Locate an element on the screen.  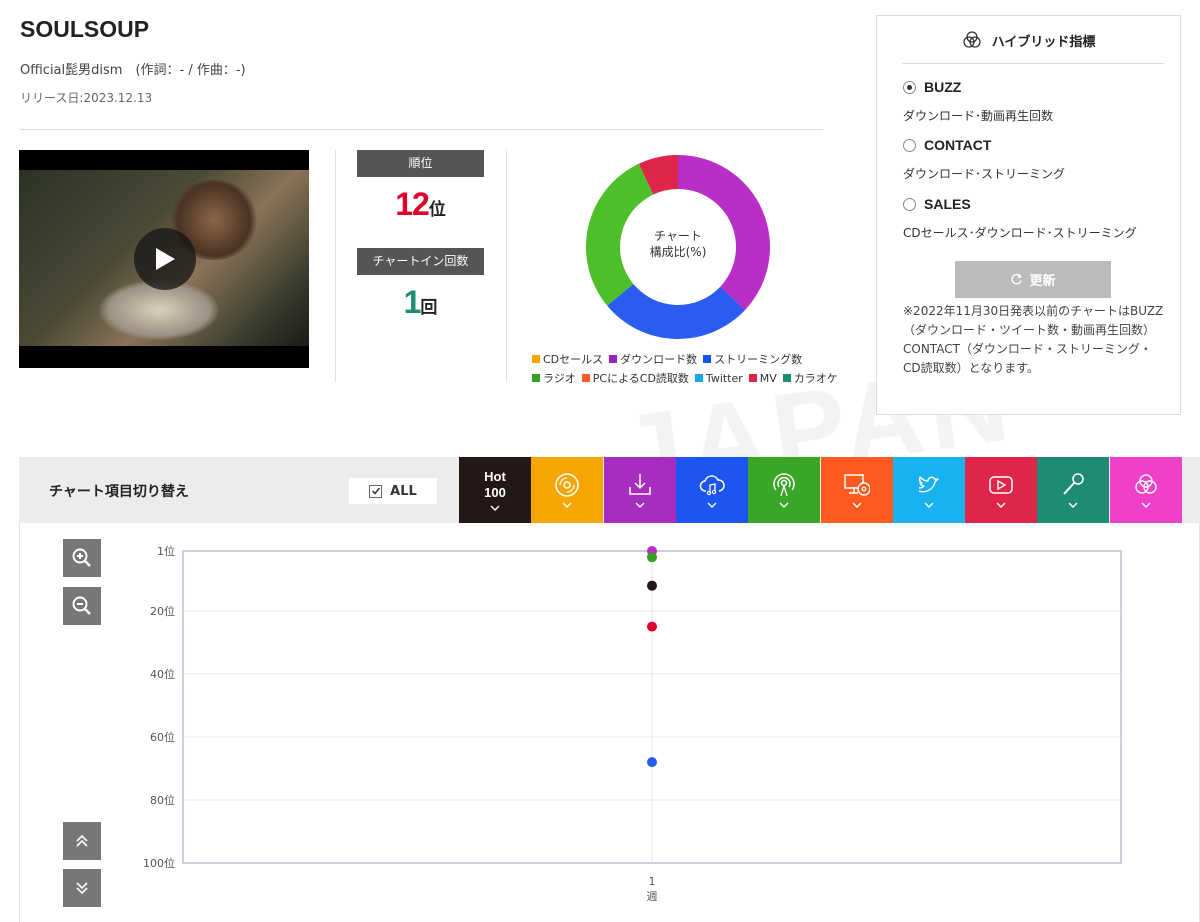
refresh-button: 更新 is located at coordinates (1033, 279).